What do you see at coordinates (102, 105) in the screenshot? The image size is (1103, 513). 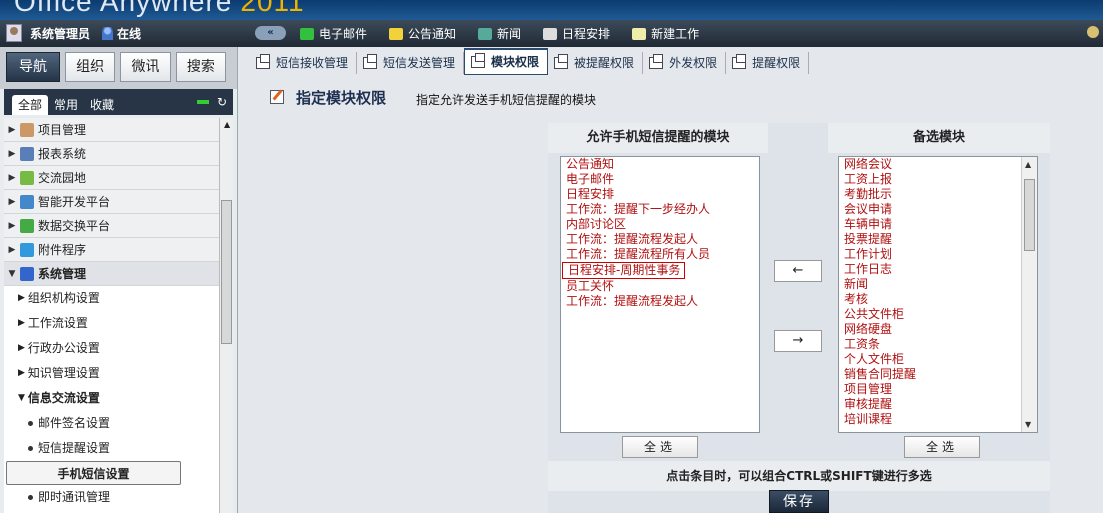 I see `sub-tab-2: 收藏` at bounding box center [102, 105].